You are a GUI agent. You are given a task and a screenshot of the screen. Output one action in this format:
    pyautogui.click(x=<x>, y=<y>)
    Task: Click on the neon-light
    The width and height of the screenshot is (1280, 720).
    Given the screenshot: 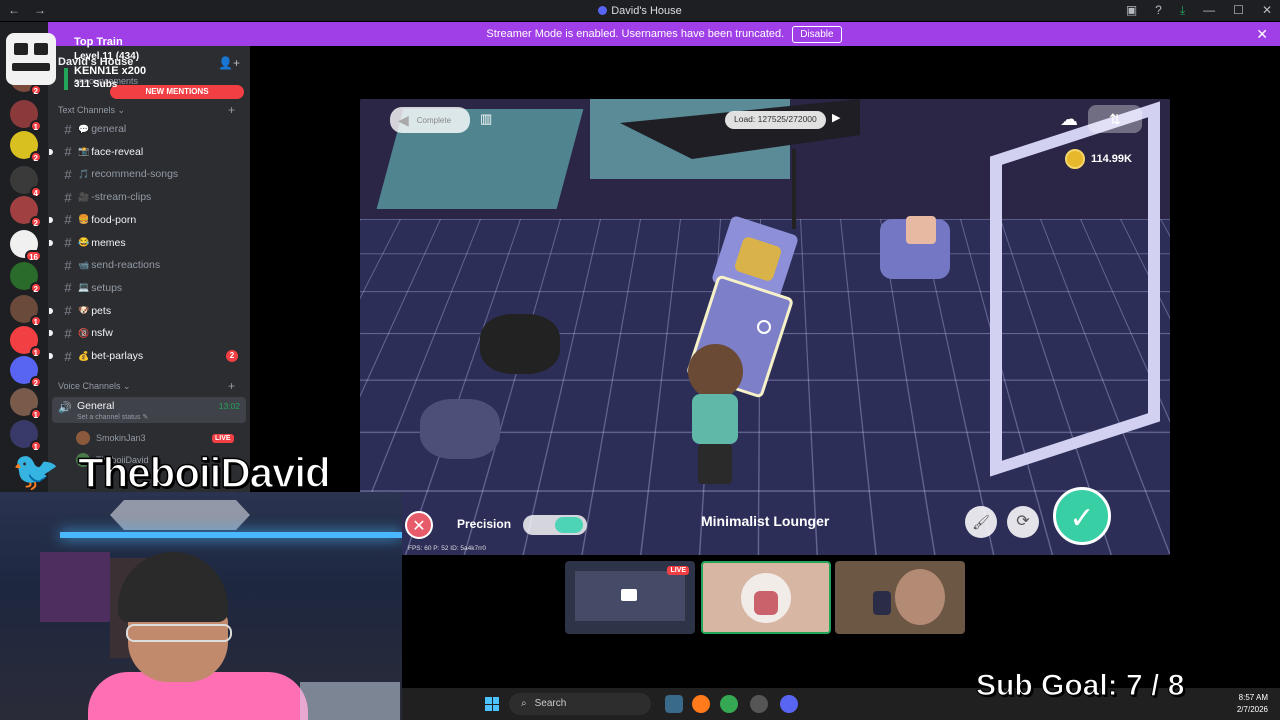 What is the action you would take?
    pyautogui.click(x=231, y=535)
    